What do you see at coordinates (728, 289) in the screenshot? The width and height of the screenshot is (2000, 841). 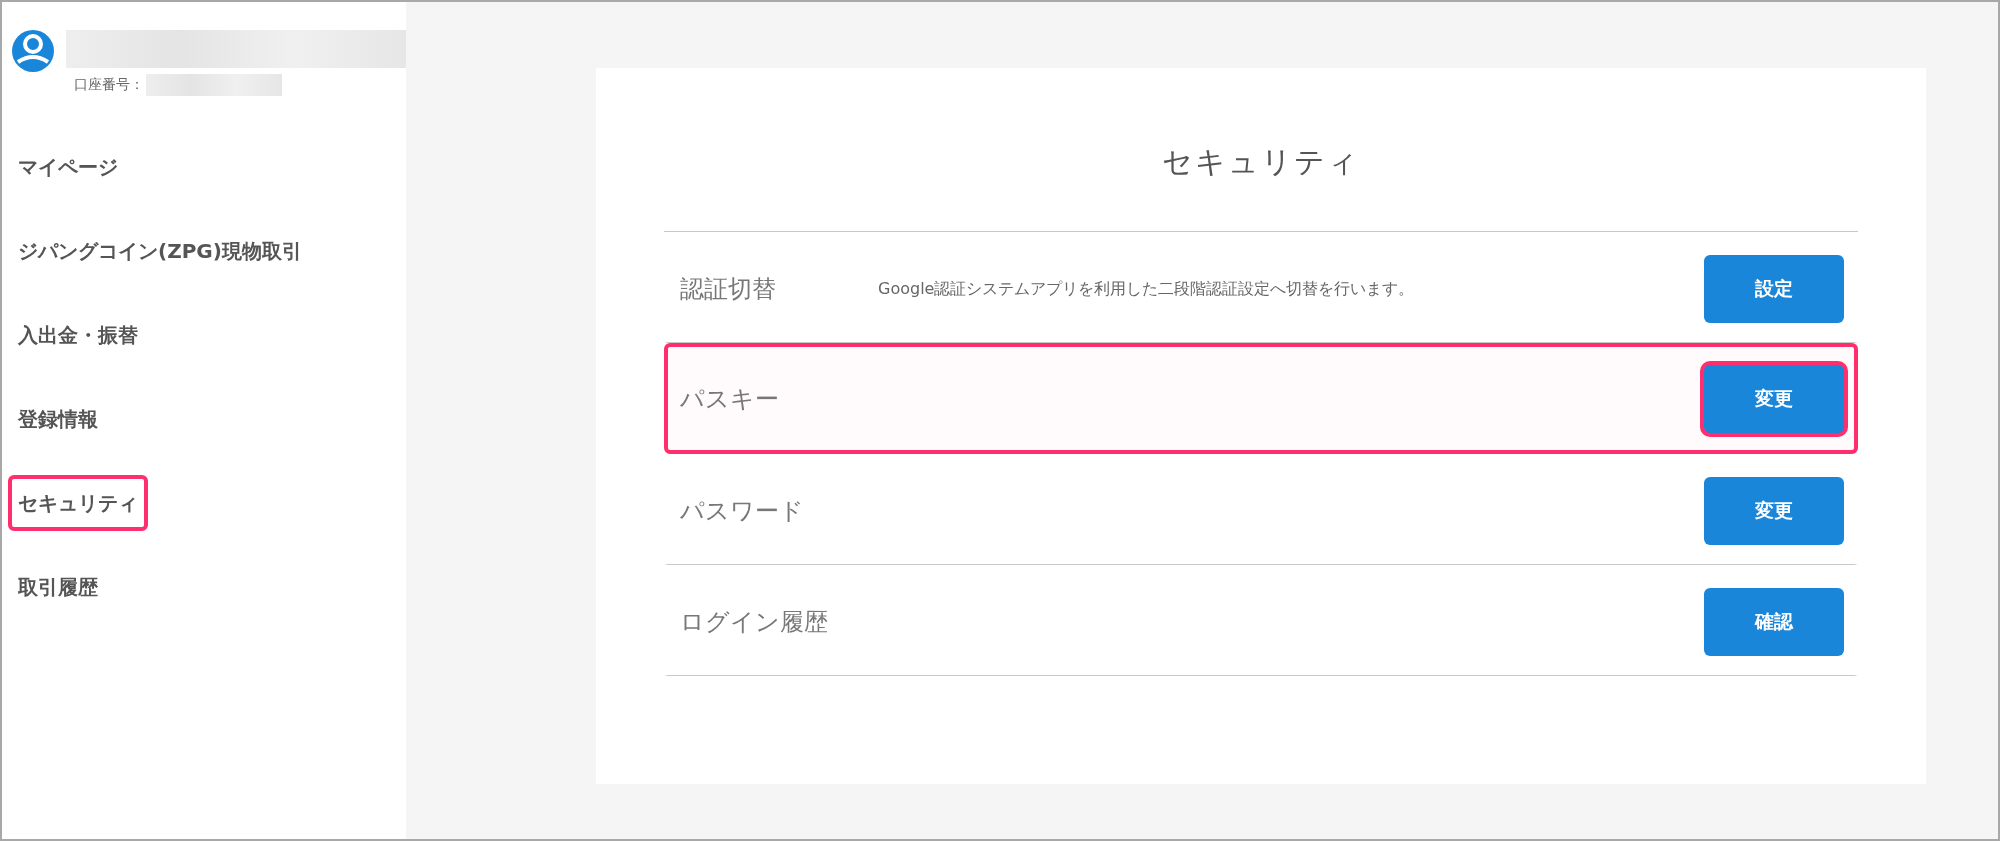 I see `row-label: 認証切替` at bounding box center [728, 289].